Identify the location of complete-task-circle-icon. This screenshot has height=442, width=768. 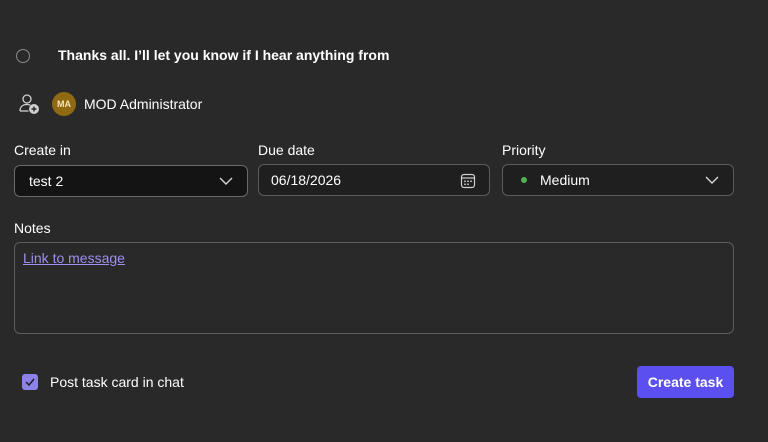
(23, 56).